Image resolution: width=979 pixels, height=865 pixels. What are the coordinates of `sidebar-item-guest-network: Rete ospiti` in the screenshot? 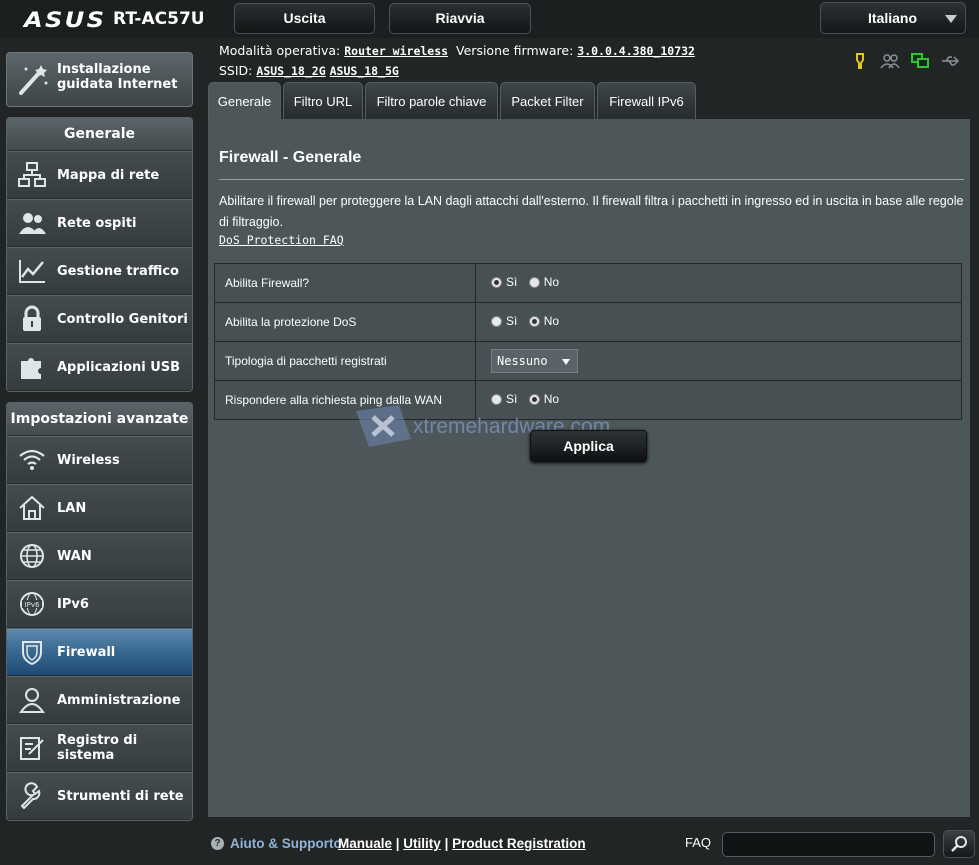 It's located at (99, 223).